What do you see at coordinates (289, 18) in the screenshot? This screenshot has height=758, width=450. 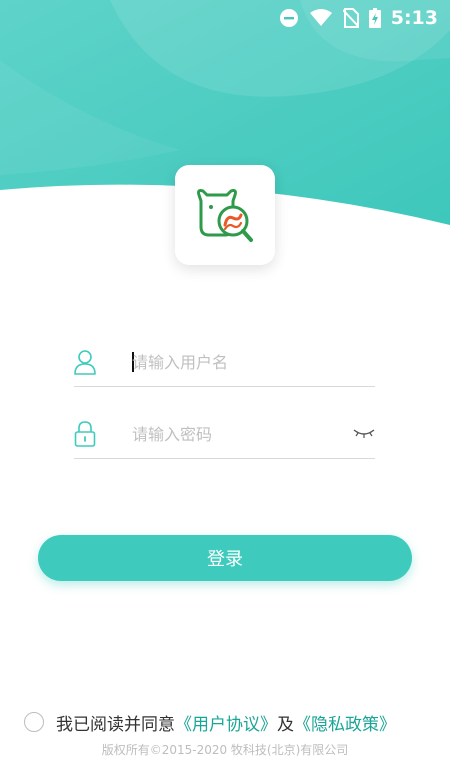 I see `minus-circle-icon` at bounding box center [289, 18].